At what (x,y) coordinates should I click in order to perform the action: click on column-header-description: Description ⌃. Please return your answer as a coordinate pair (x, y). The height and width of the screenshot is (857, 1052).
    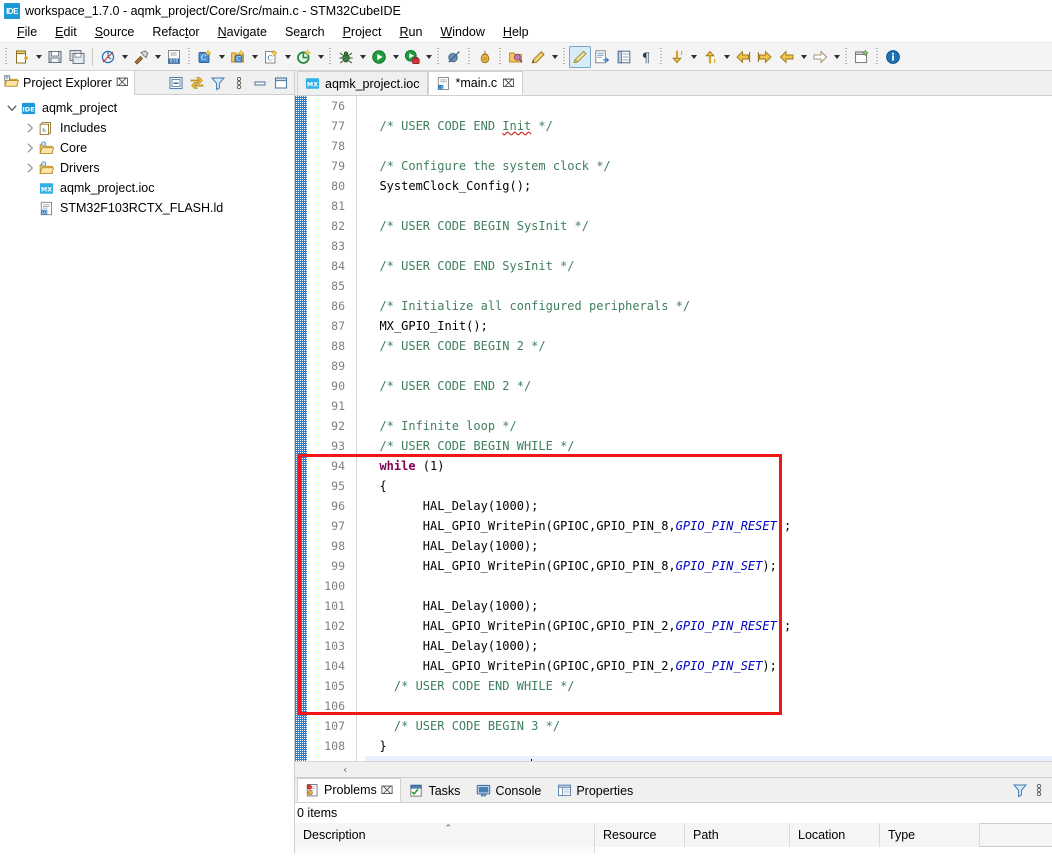
    Looking at the image, I should click on (445, 835).